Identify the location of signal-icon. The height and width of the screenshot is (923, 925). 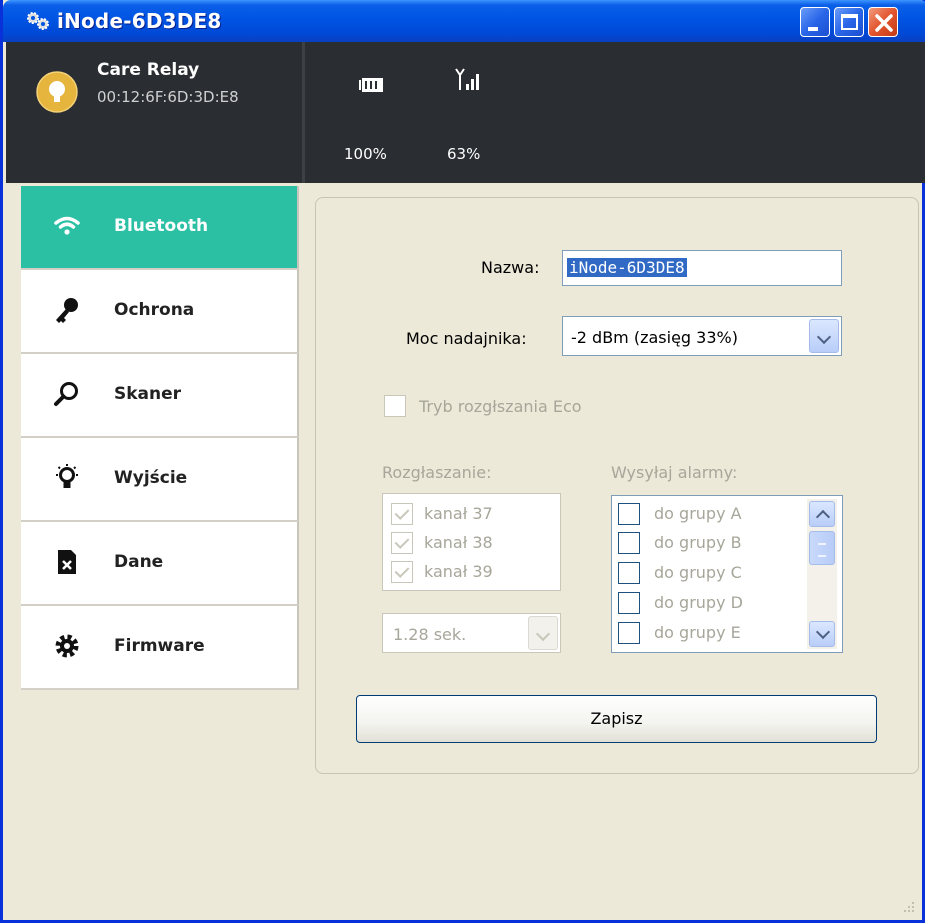
(467, 79).